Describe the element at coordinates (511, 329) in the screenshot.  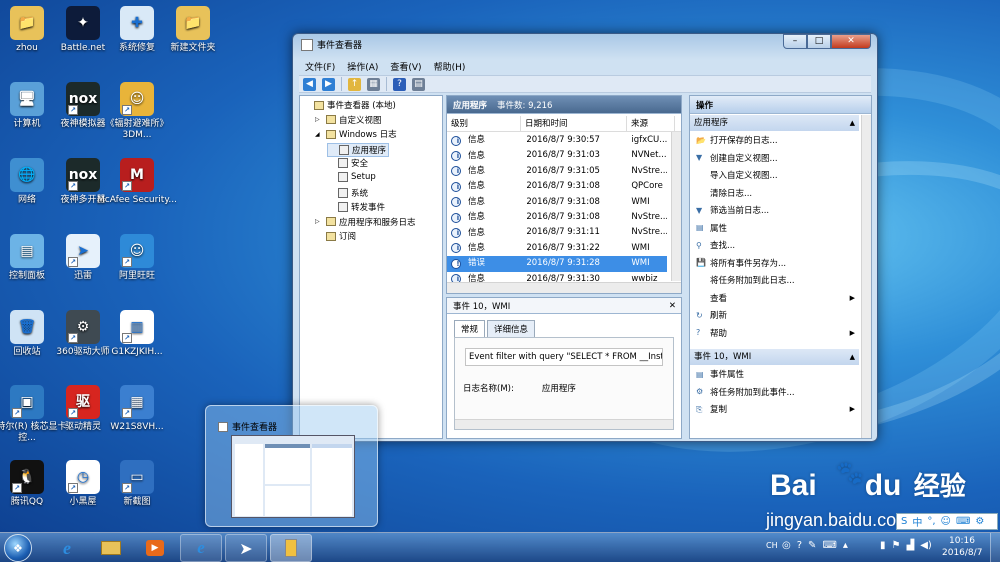
I see `tab-details: 详细信息` at that location.